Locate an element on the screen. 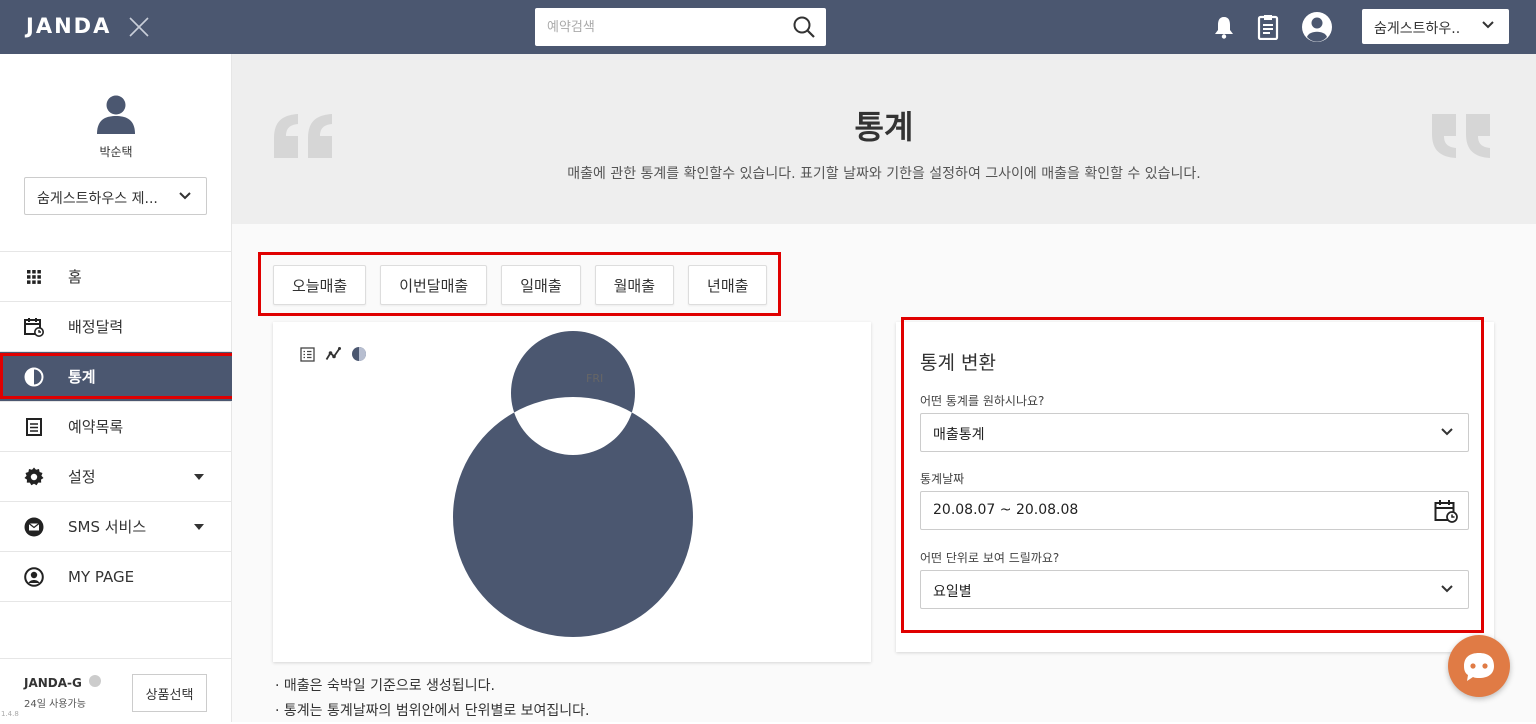 The image size is (1536, 724). account-icon is located at coordinates (1317, 27).